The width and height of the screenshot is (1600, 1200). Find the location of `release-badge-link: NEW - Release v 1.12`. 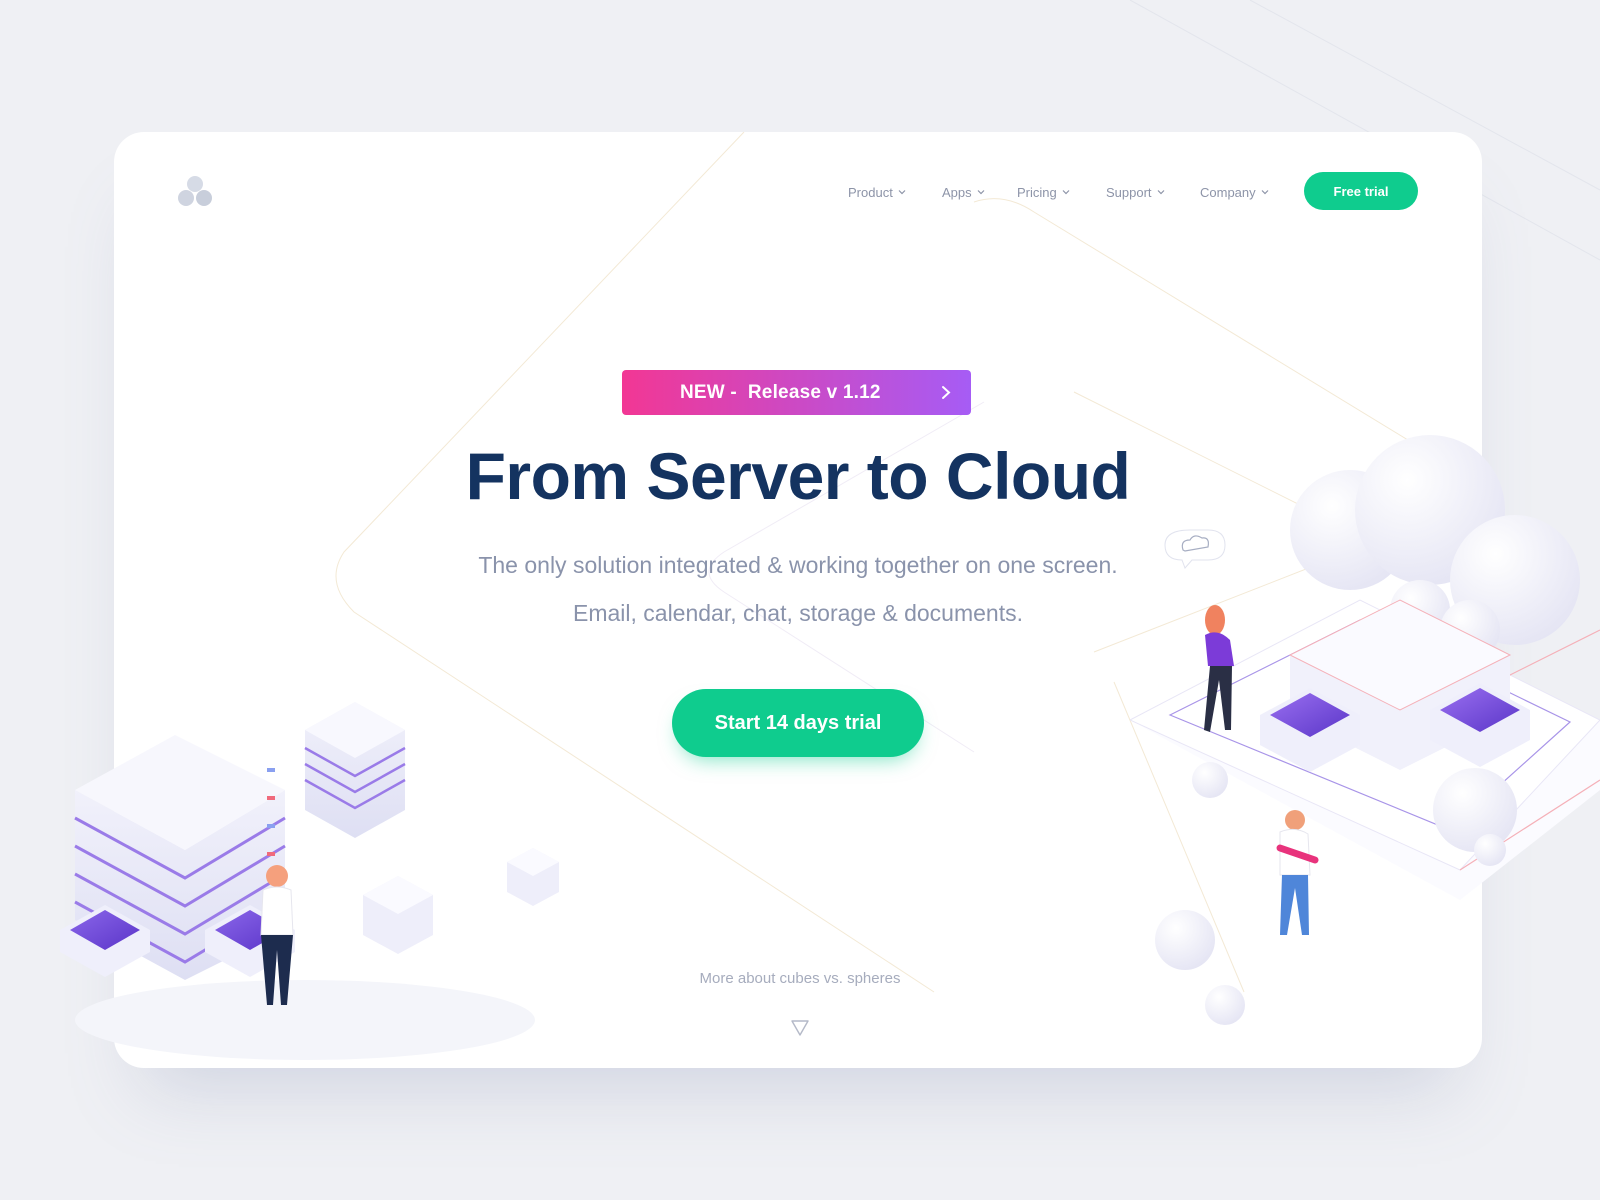

release-badge-link: NEW - Release v 1.12 is located at coordinates (796, 392).